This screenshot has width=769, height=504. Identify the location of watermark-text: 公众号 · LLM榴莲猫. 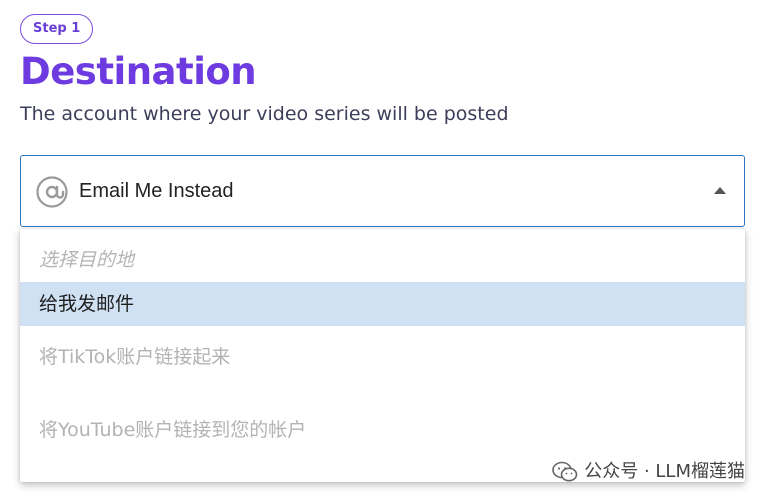
(664, 471).